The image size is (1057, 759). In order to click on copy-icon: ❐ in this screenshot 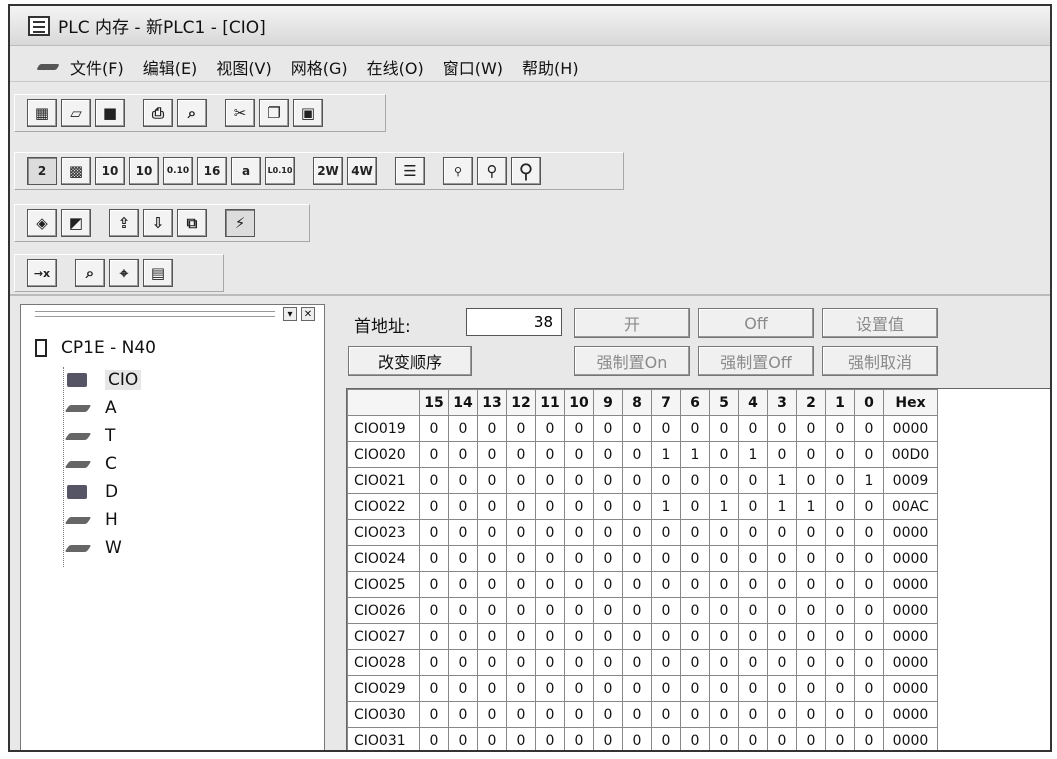, I will do `click(274, 113)`.